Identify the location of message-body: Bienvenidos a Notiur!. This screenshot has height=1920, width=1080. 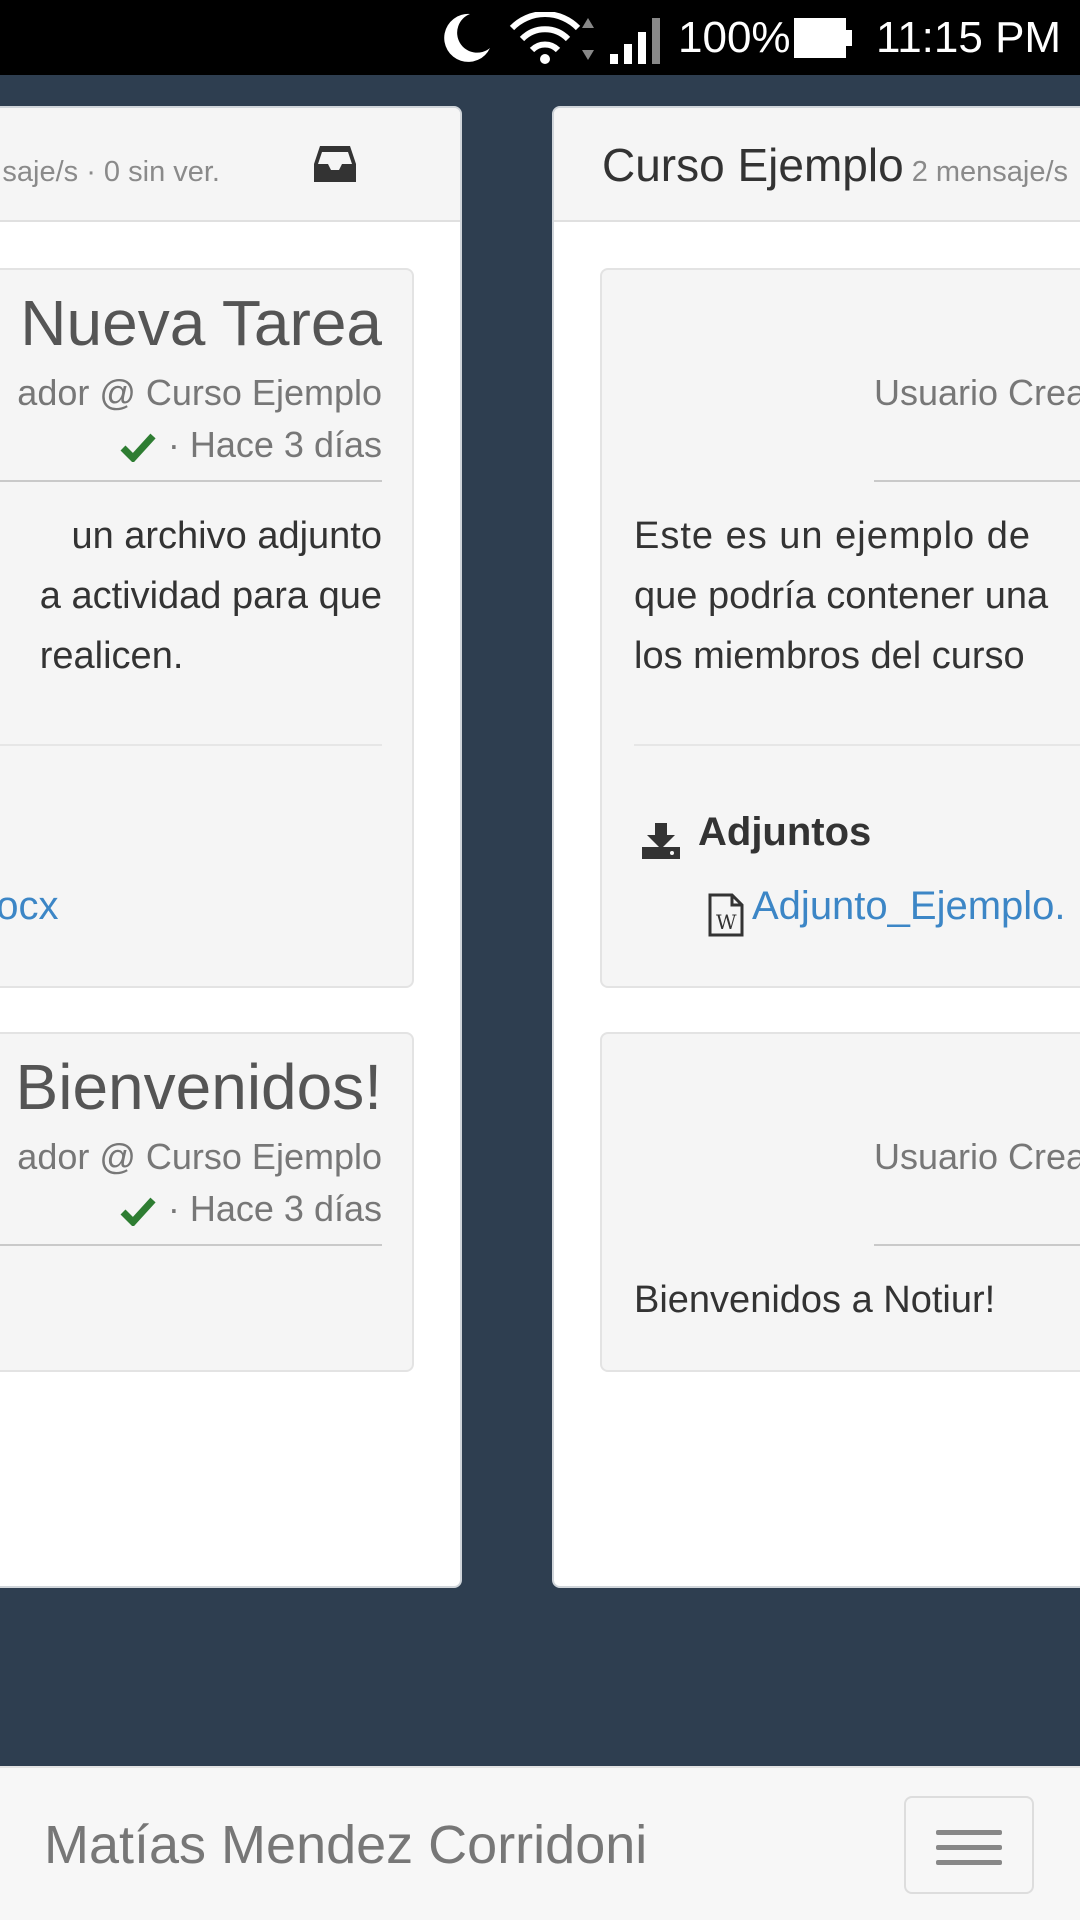
(815, 1300).